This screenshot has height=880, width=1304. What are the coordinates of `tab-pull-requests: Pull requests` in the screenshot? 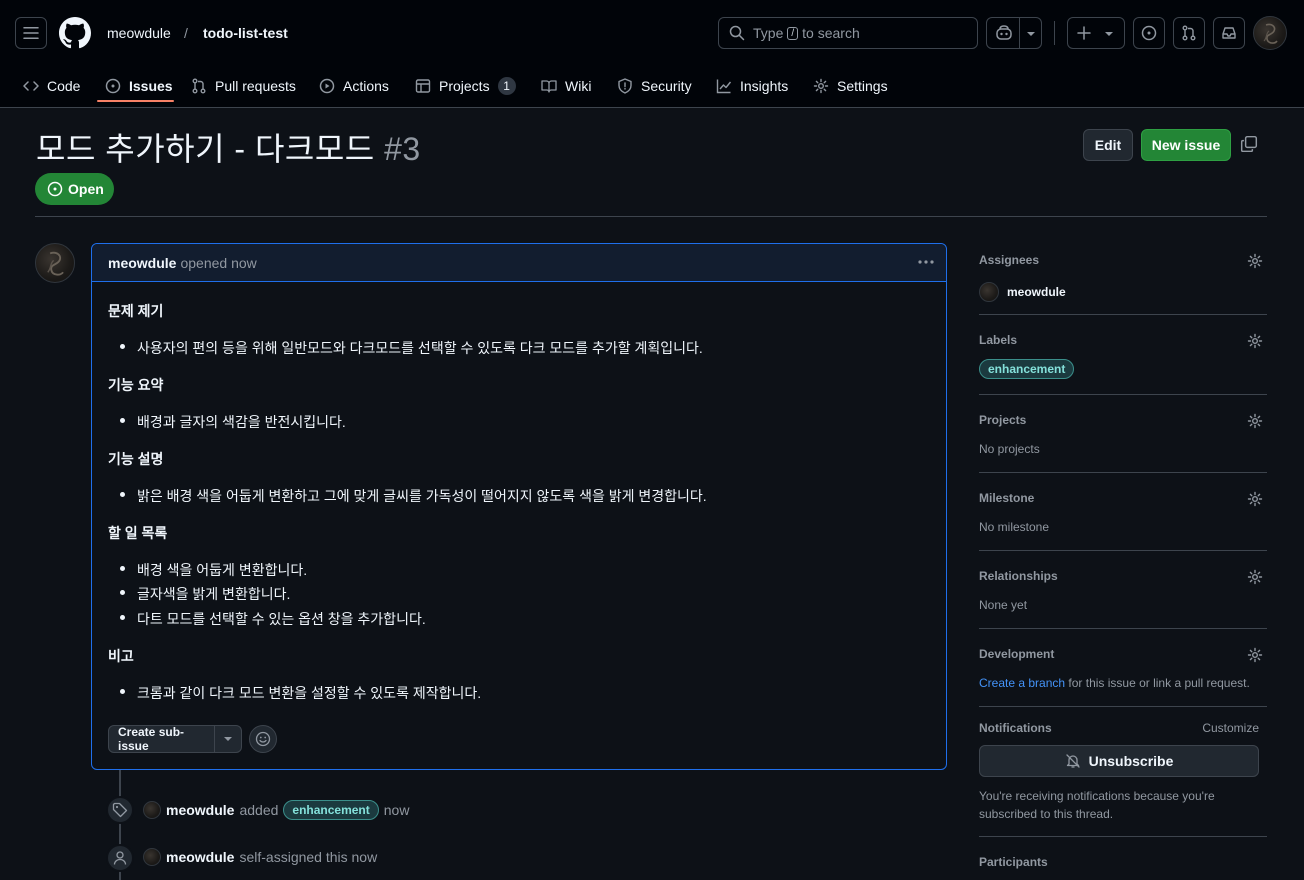 It's located at (243, 86).